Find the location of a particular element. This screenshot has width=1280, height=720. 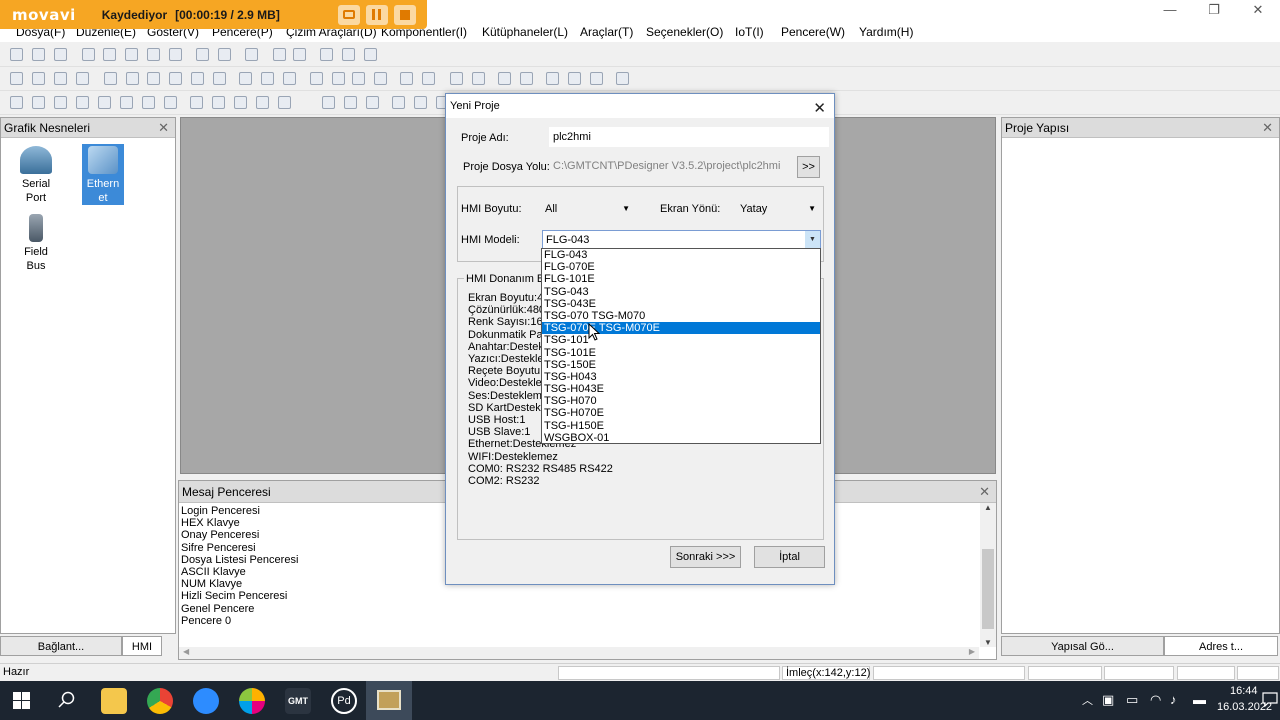

dropdown-option: TSG-043E is located at coordinates (681, 304).